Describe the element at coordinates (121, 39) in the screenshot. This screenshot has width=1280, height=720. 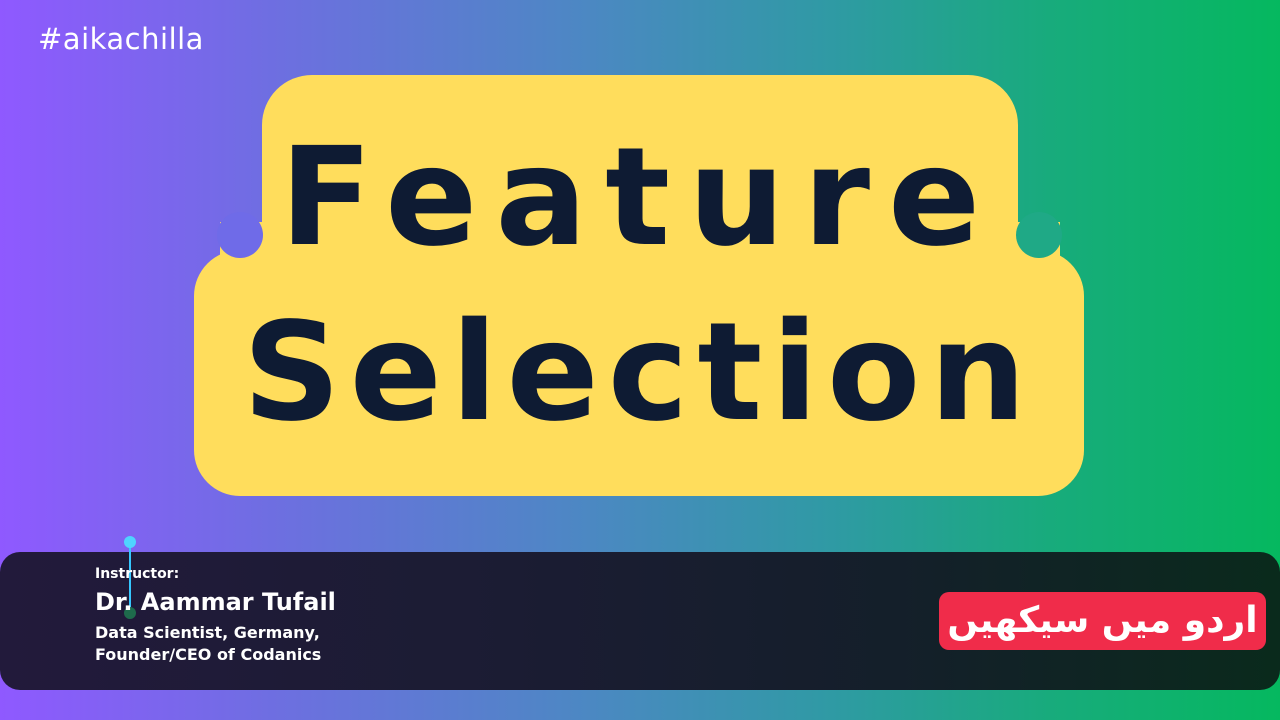
I see `hashtag-label: #aikachilla` at that location.